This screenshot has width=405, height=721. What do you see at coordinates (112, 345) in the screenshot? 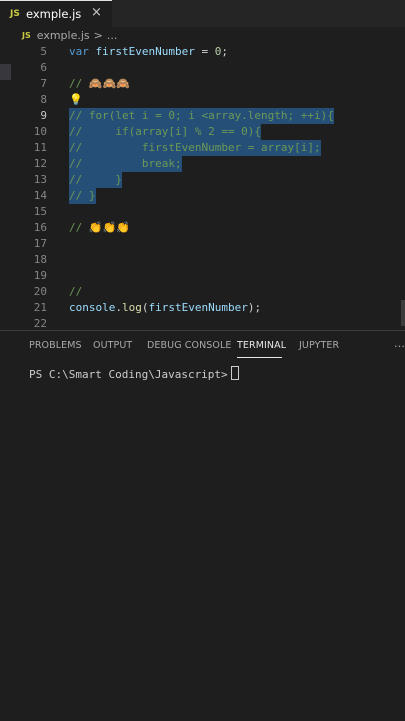
I see `tab-output: OUTPUT` at bounding box center [112, 345].